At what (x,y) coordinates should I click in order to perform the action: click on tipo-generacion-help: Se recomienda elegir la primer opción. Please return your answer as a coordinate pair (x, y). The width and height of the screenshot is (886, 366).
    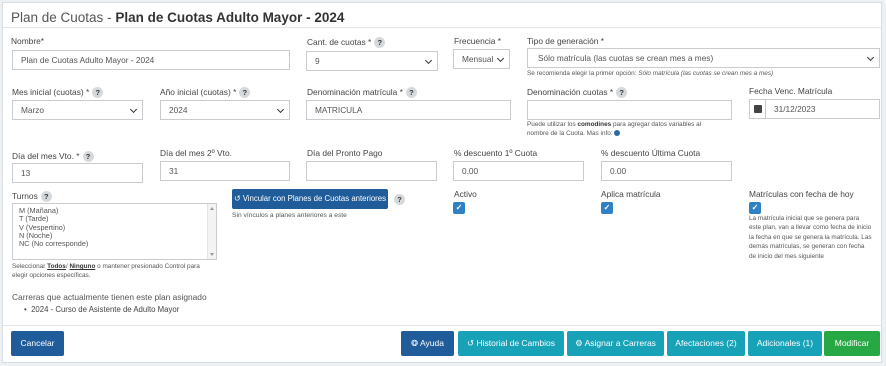
    Looking at the image, I should click on (650, 73).